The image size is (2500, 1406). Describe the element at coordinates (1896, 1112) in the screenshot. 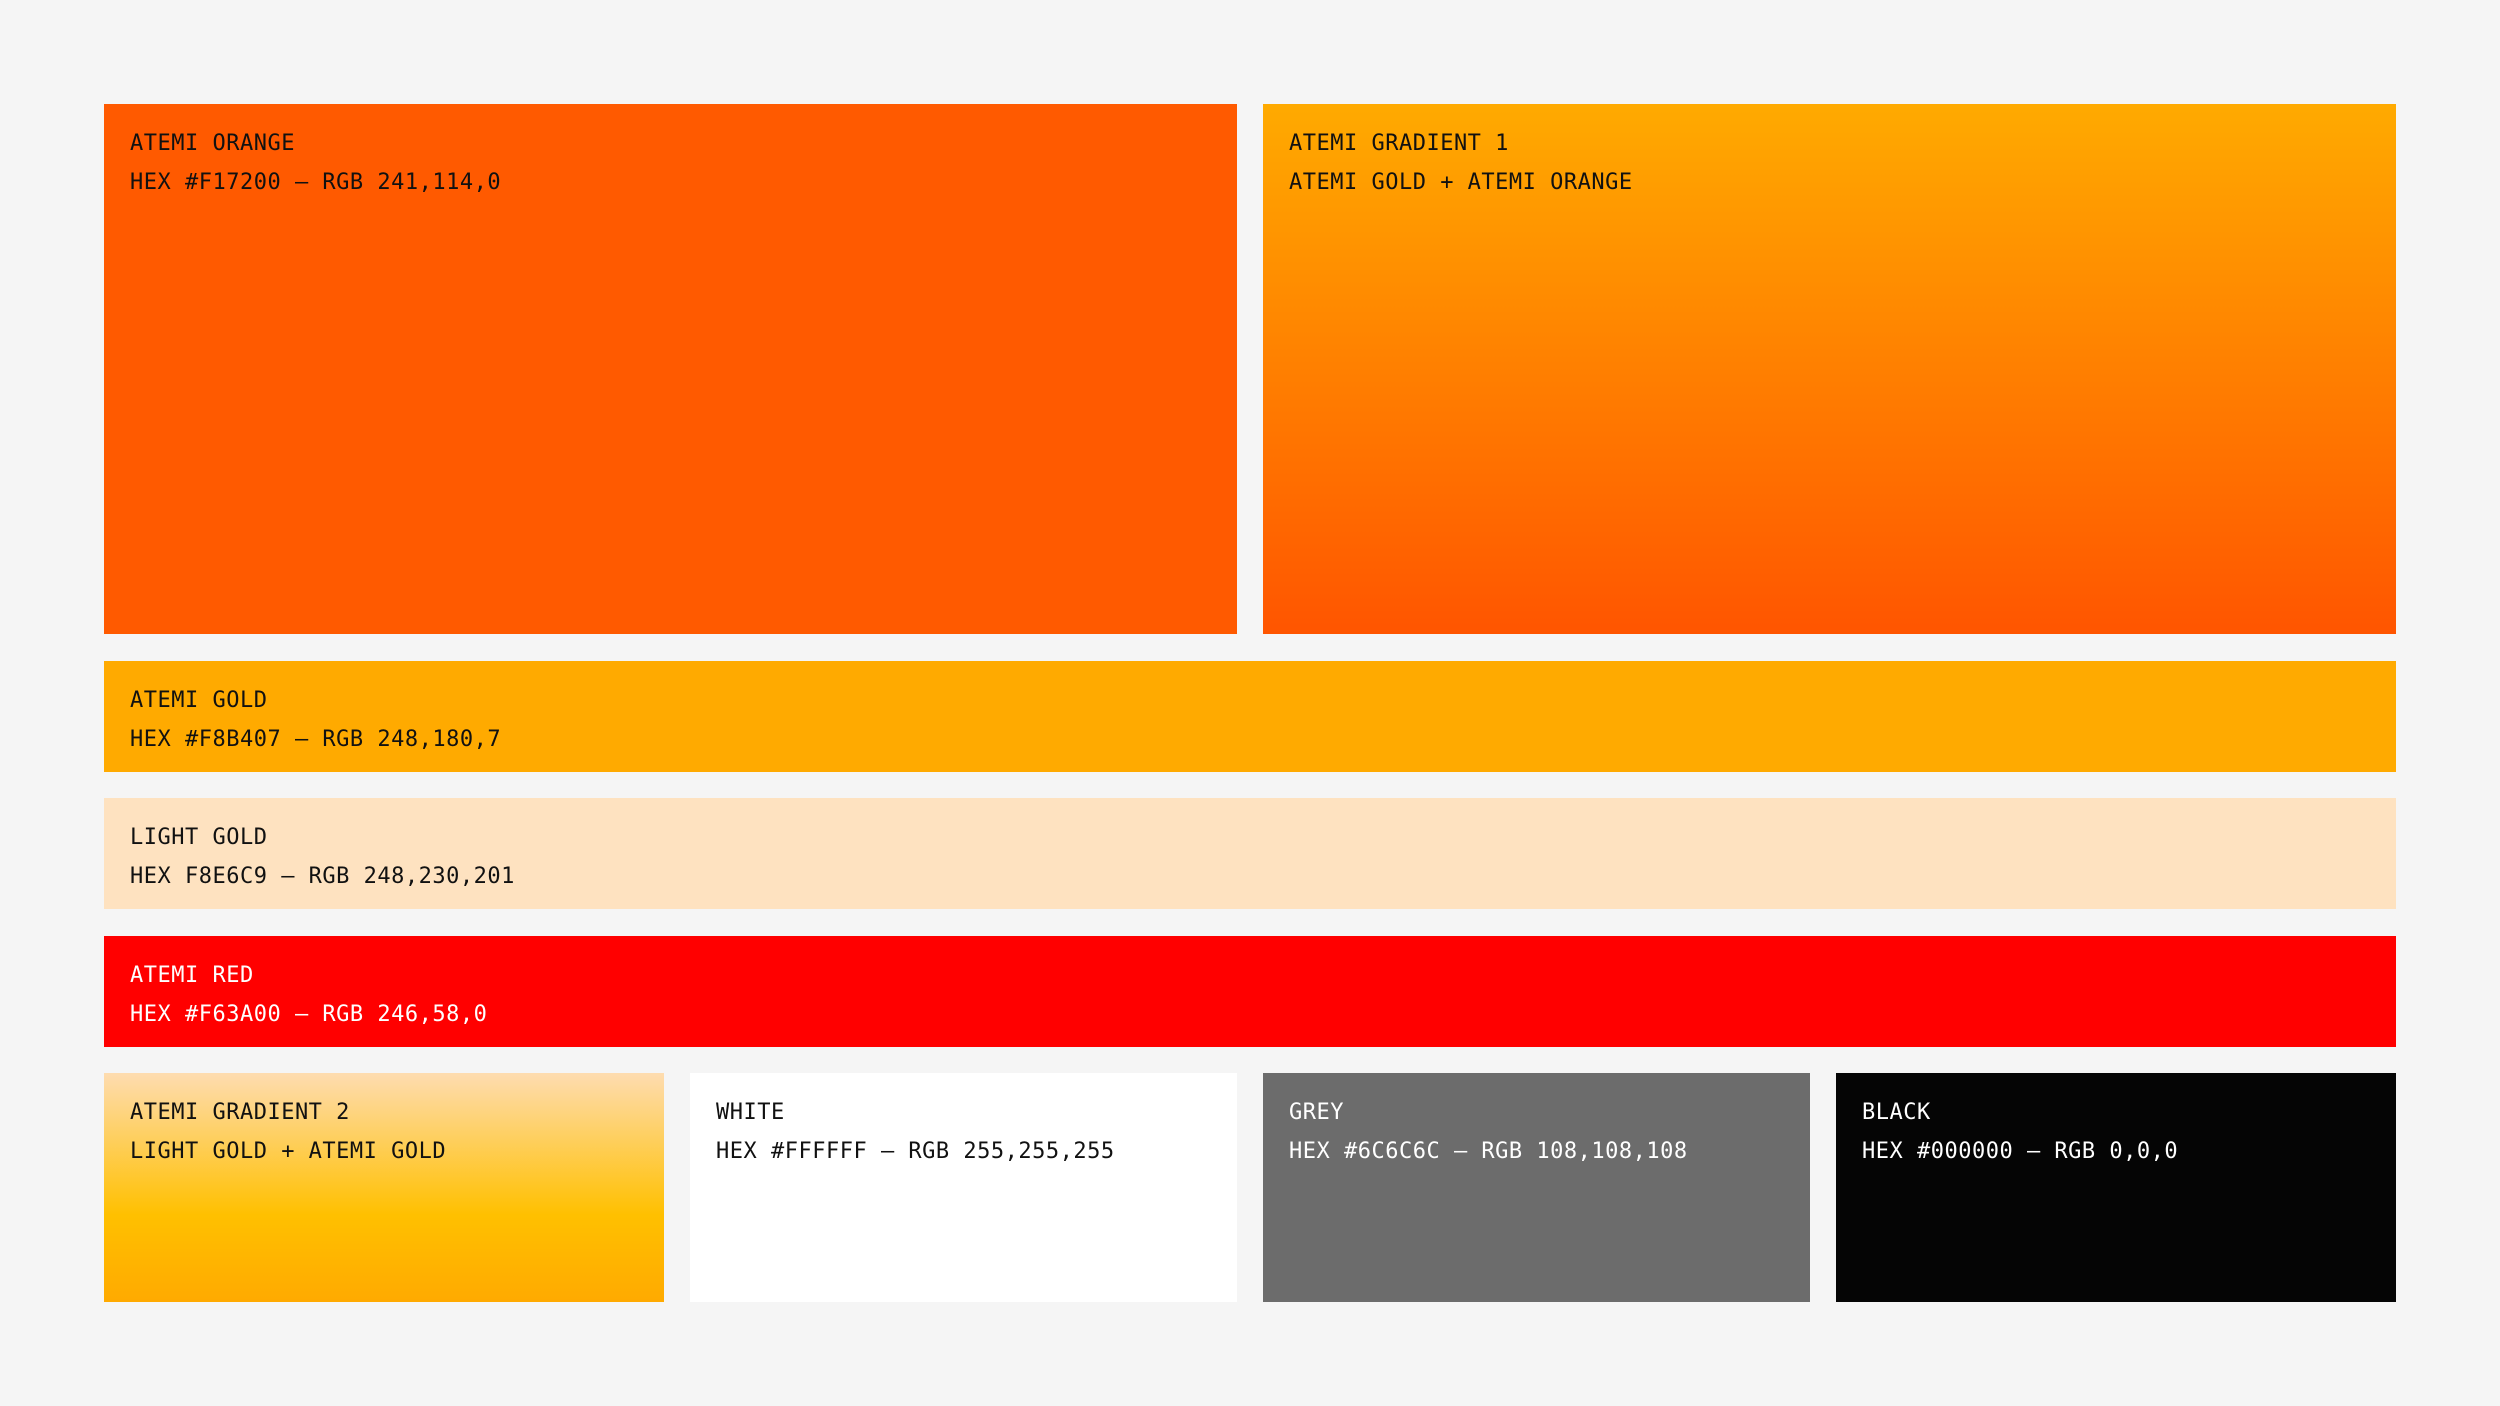

I see `swatch-name: BLACK` at that location.